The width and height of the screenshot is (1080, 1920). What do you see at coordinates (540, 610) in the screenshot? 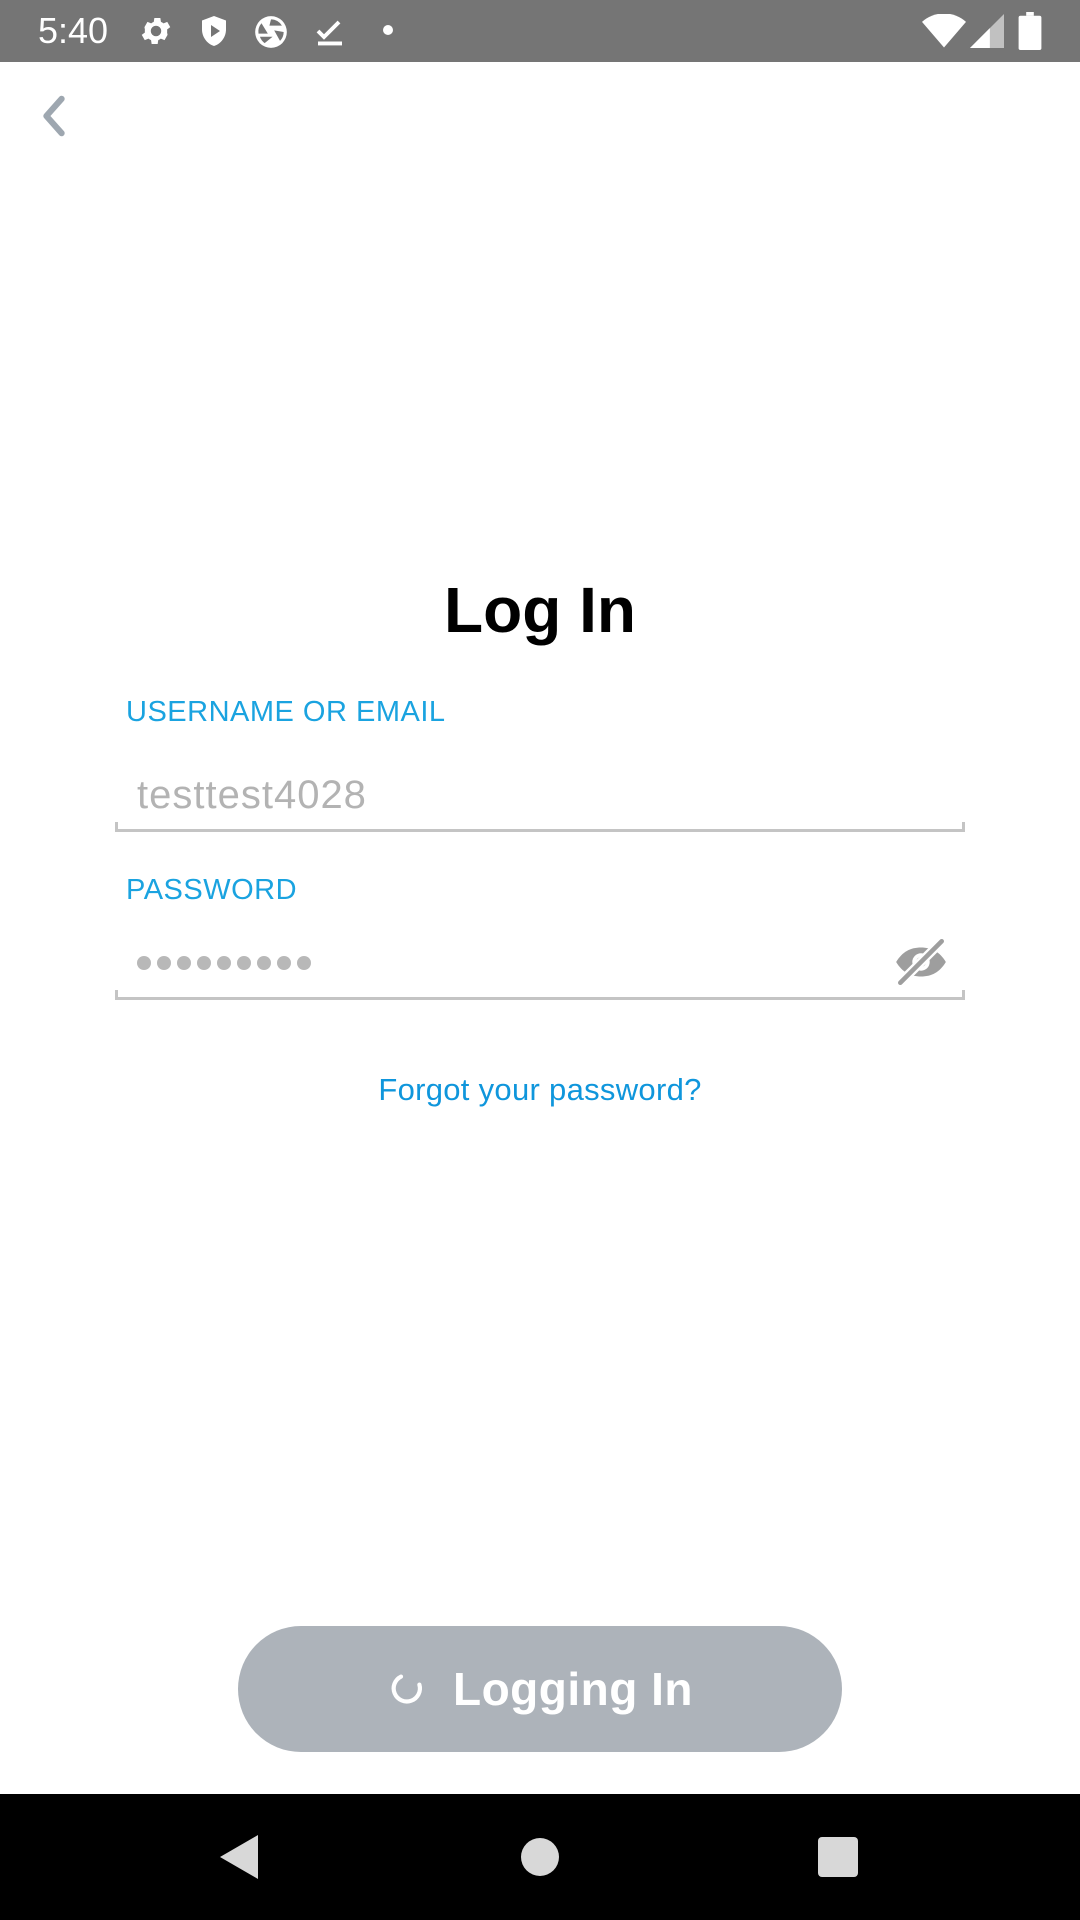
I see `page-title: Log In` at bounding box center [540, 610].